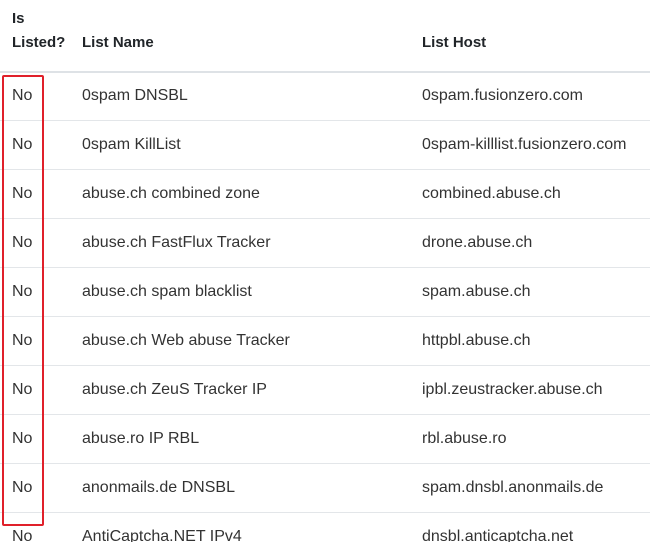  I want to click on table-row: No abuse.ch spam blacklist spam.abuse.ch, so click(325, 292).